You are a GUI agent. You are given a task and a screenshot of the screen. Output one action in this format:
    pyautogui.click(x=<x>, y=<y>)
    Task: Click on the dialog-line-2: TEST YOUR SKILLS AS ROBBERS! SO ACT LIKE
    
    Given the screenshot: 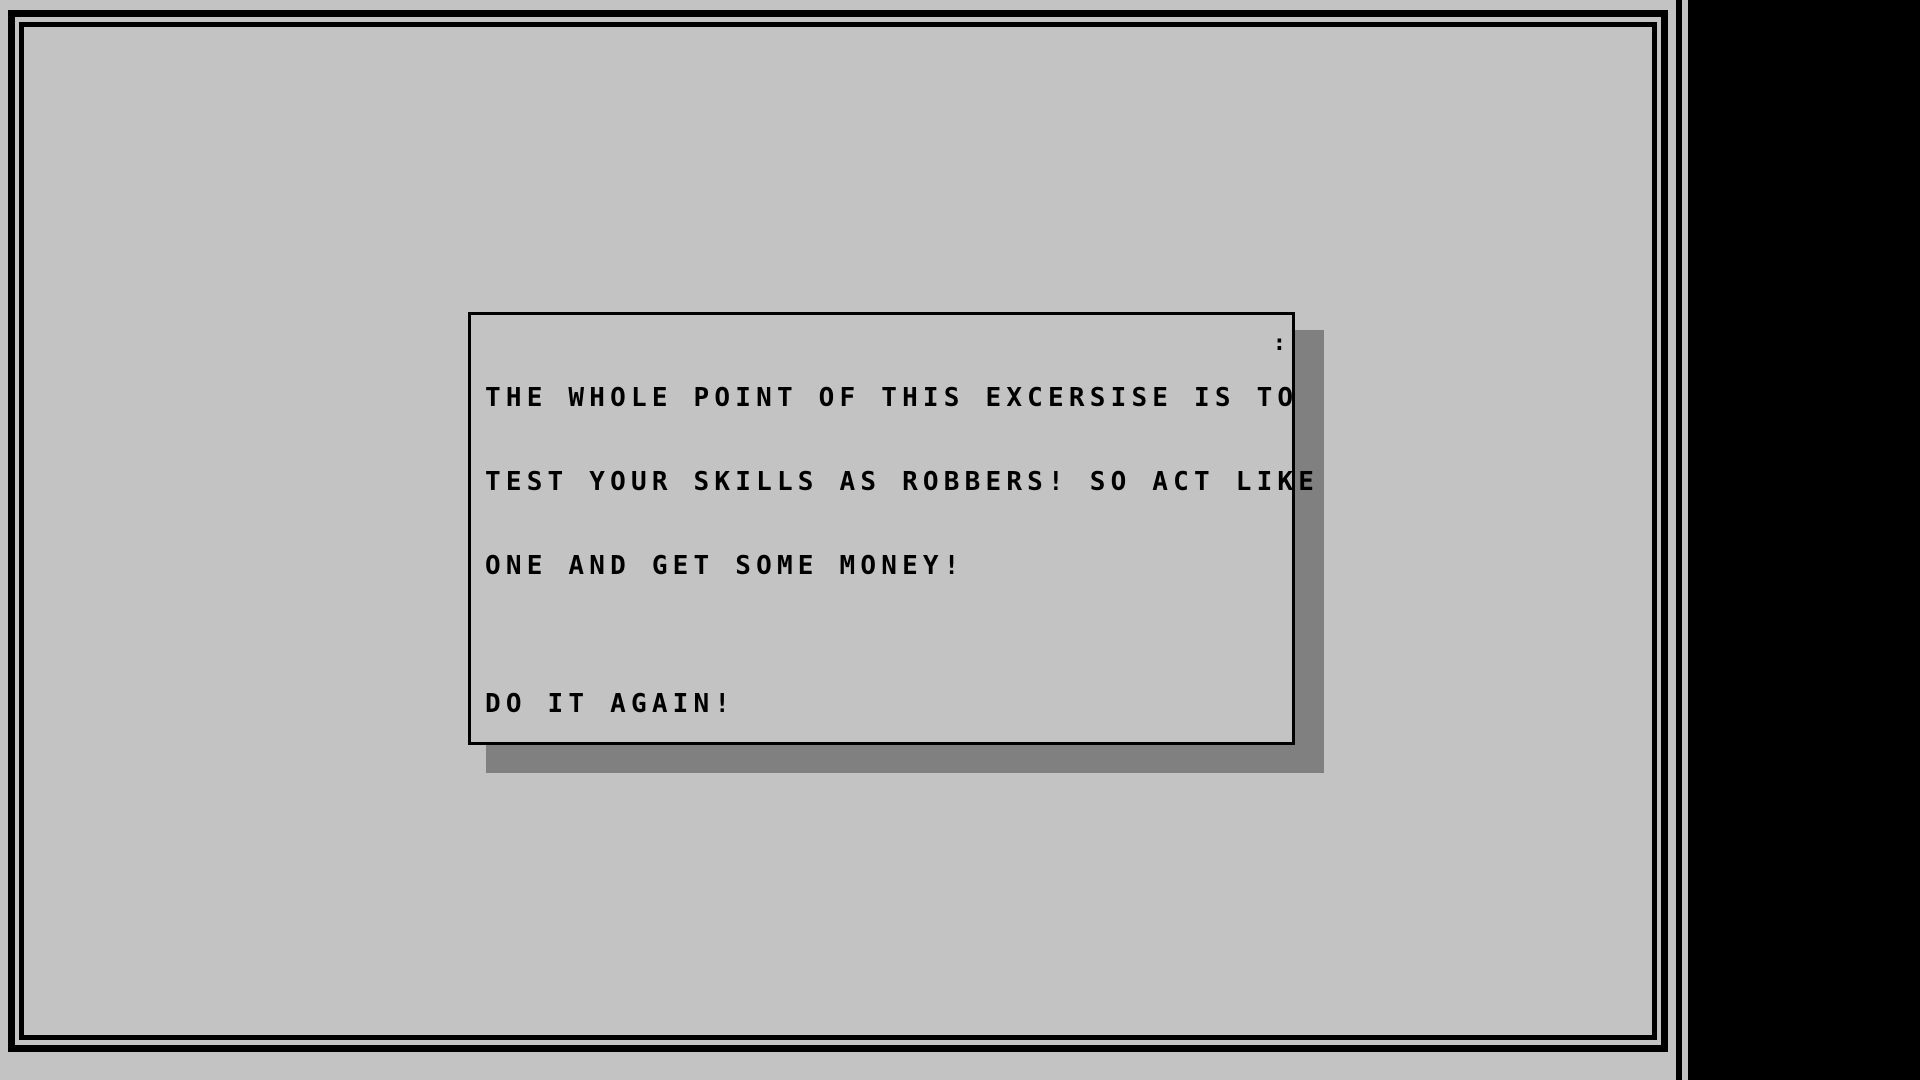 What is the action you would take?
    pyautogui.click(x=902, y=482)
    